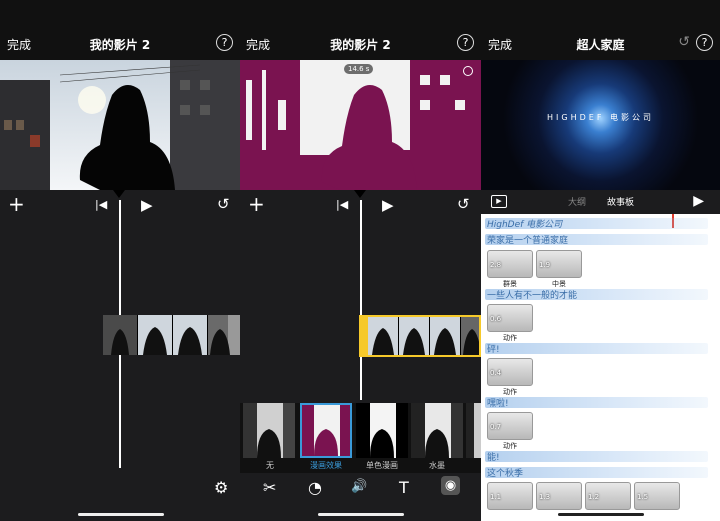  What do you see at coordinates (510, 318) in the screenshot?
I see `storyboard-clip: 0.6` at bounding box center [510, 318].